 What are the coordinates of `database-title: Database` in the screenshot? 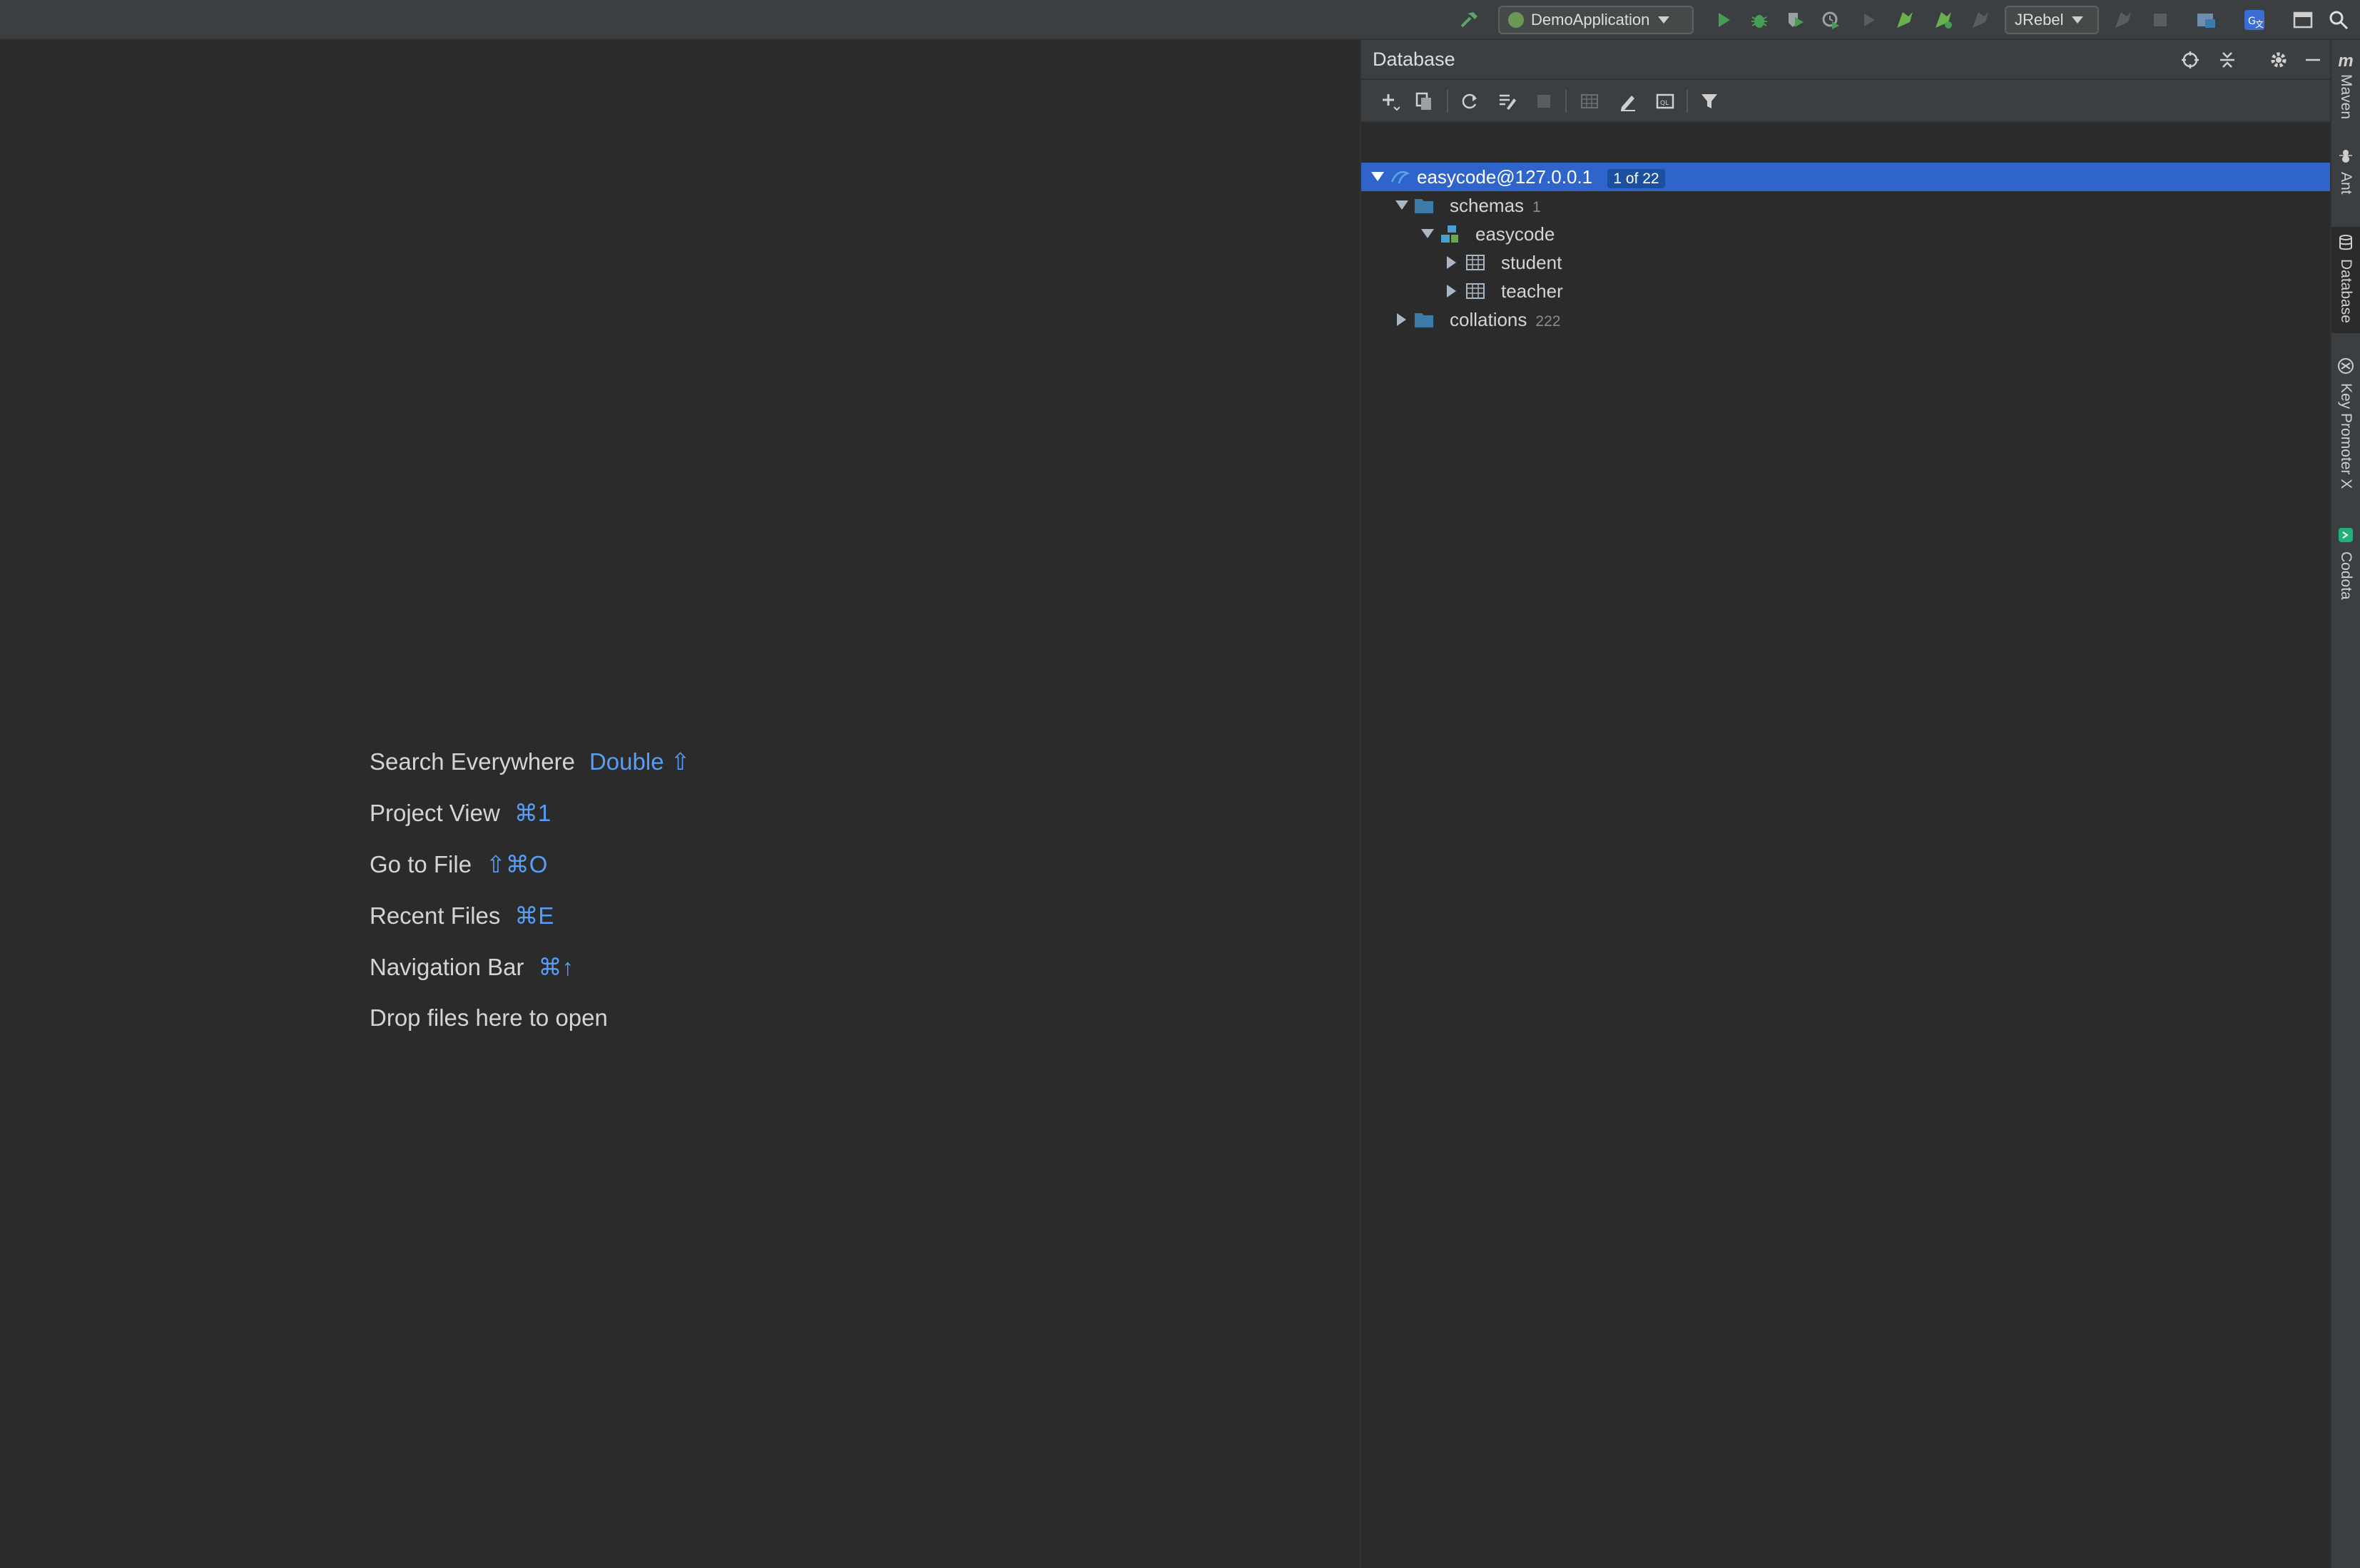 It's located at (1414, 59).